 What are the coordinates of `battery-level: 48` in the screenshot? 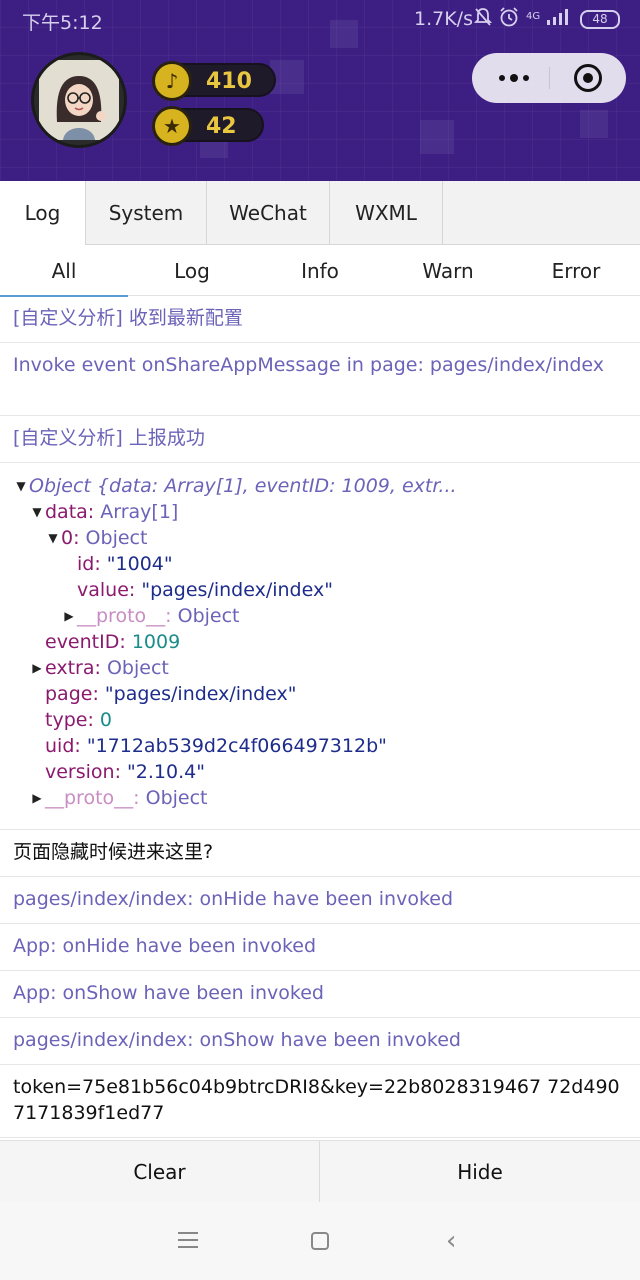 It's located at (600, 19).